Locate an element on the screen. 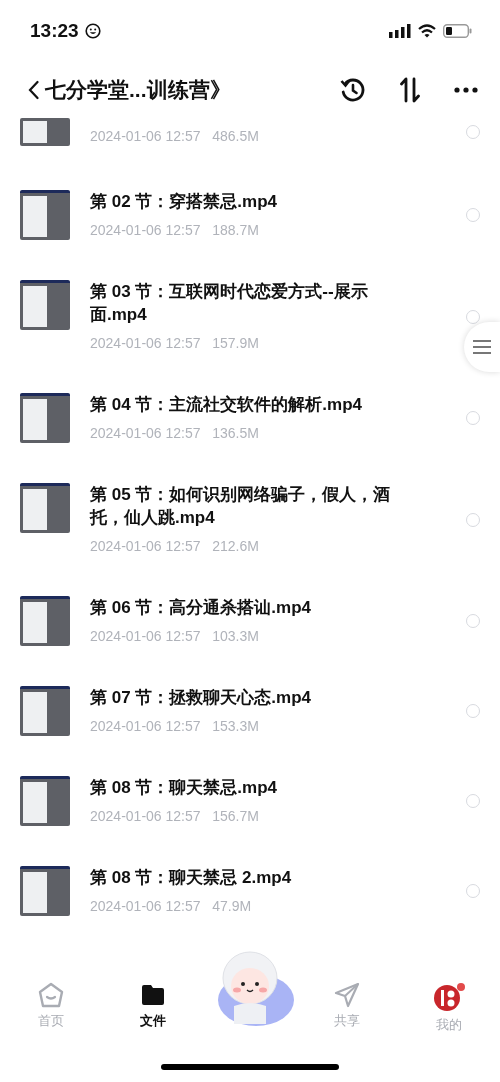 This screenshot has width=500, height=1082. file-meta: 2024-01-06 12:57 136.5M is located at coordinates (175, 433).